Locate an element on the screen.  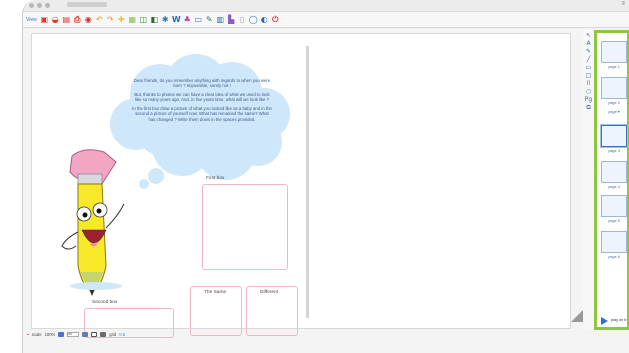
undo-icon: ↶ is located at coordinates (99, 19).